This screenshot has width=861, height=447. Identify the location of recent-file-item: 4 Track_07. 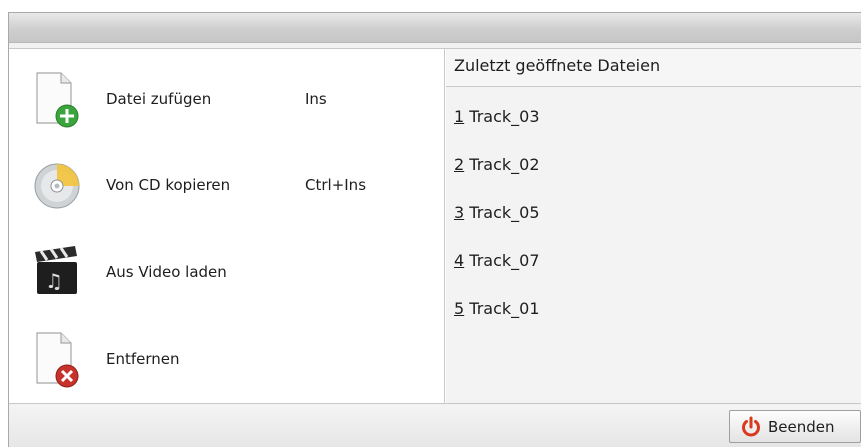
(497, 275).